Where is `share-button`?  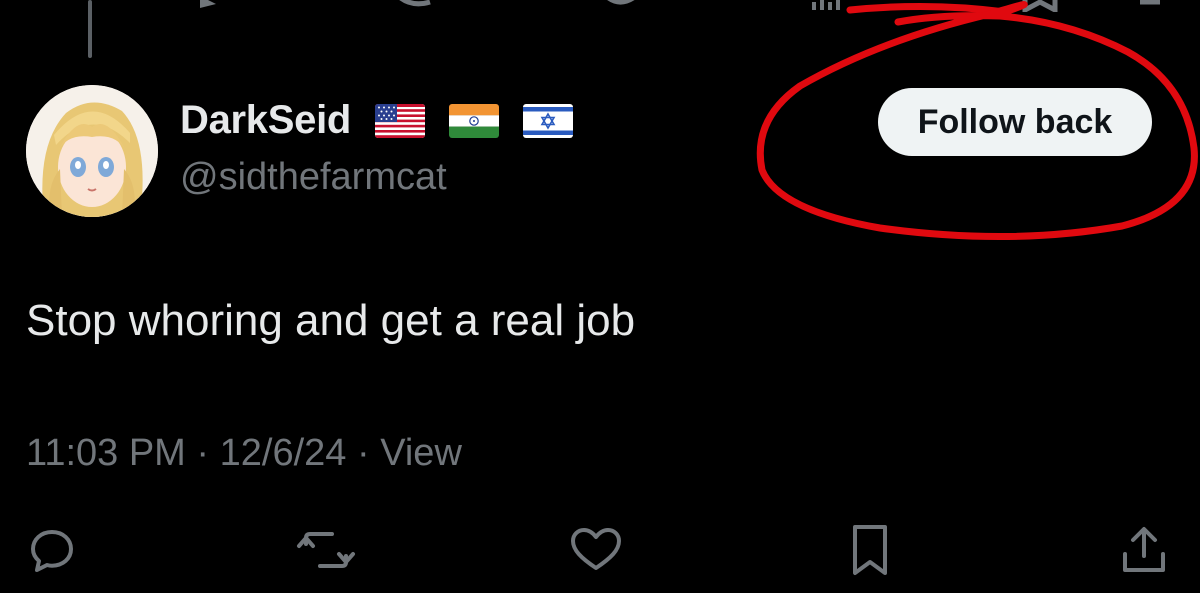 share-button is located at coordinates (1144, 550).